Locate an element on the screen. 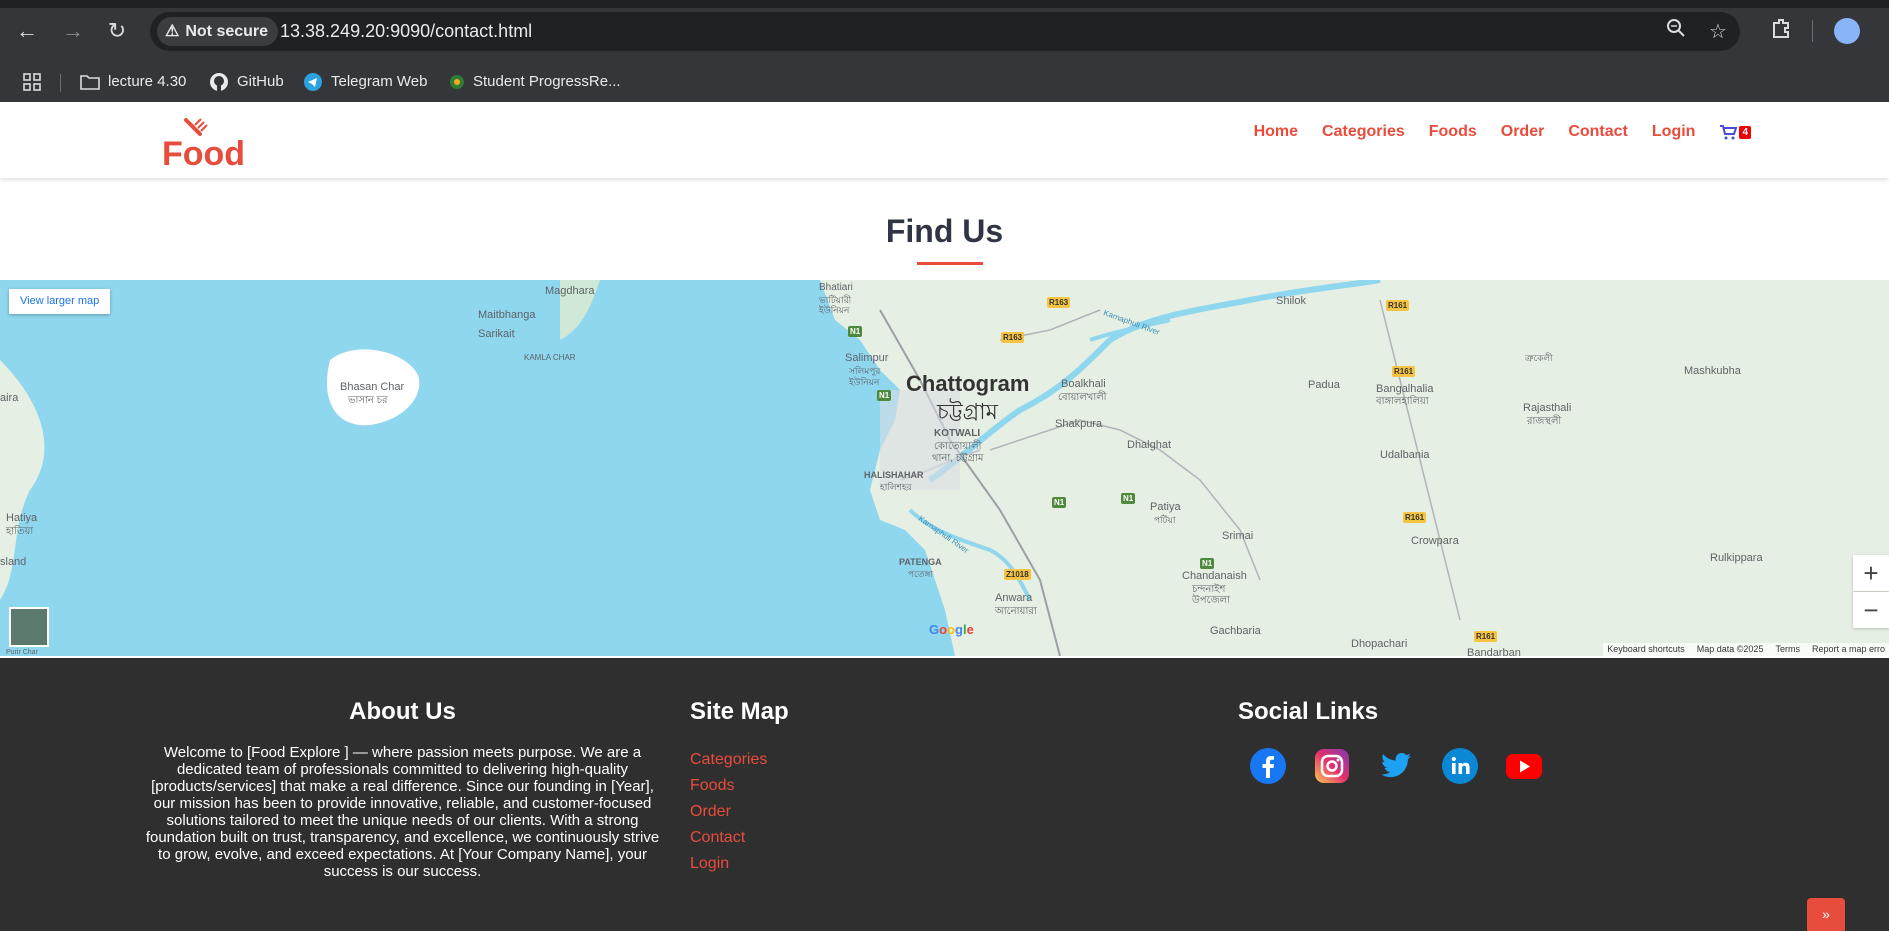  zoom-out-button: − is located at coordinates (1871, 610).